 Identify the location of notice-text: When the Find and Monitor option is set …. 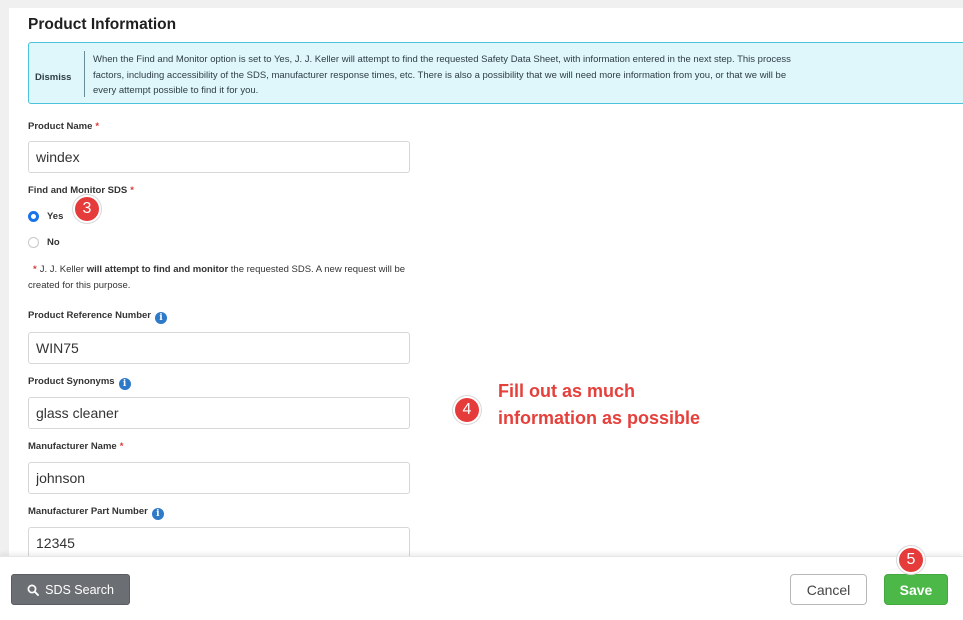
(442, 75).